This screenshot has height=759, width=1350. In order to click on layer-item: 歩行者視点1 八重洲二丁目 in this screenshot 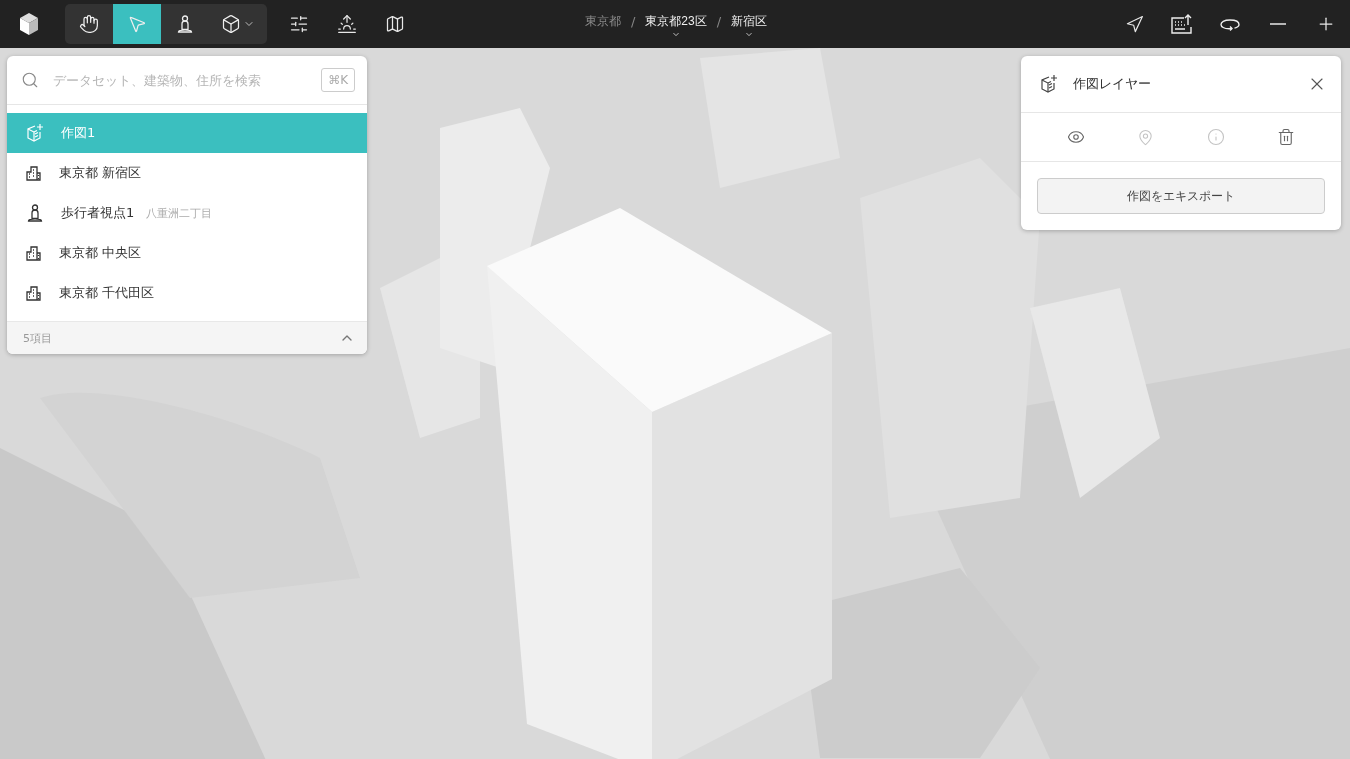, I will do `click(187, 213)`.